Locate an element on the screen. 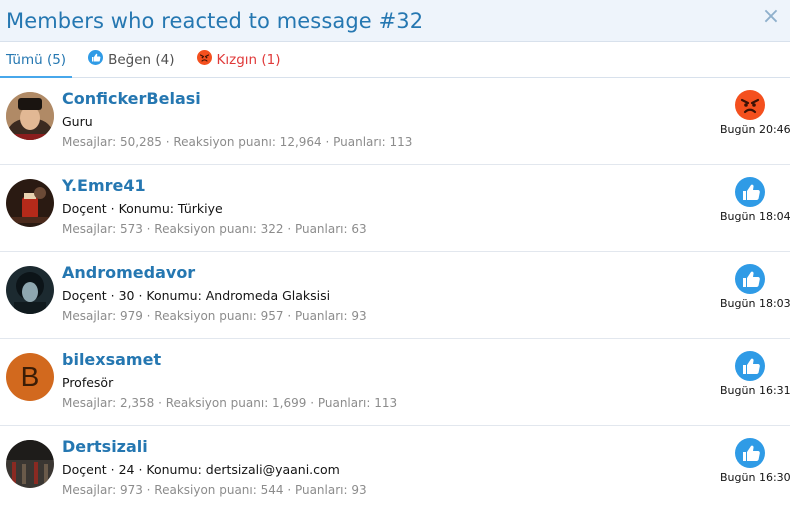  reaction-time: Bugün 18:04 is located at coordinates (755, 216).